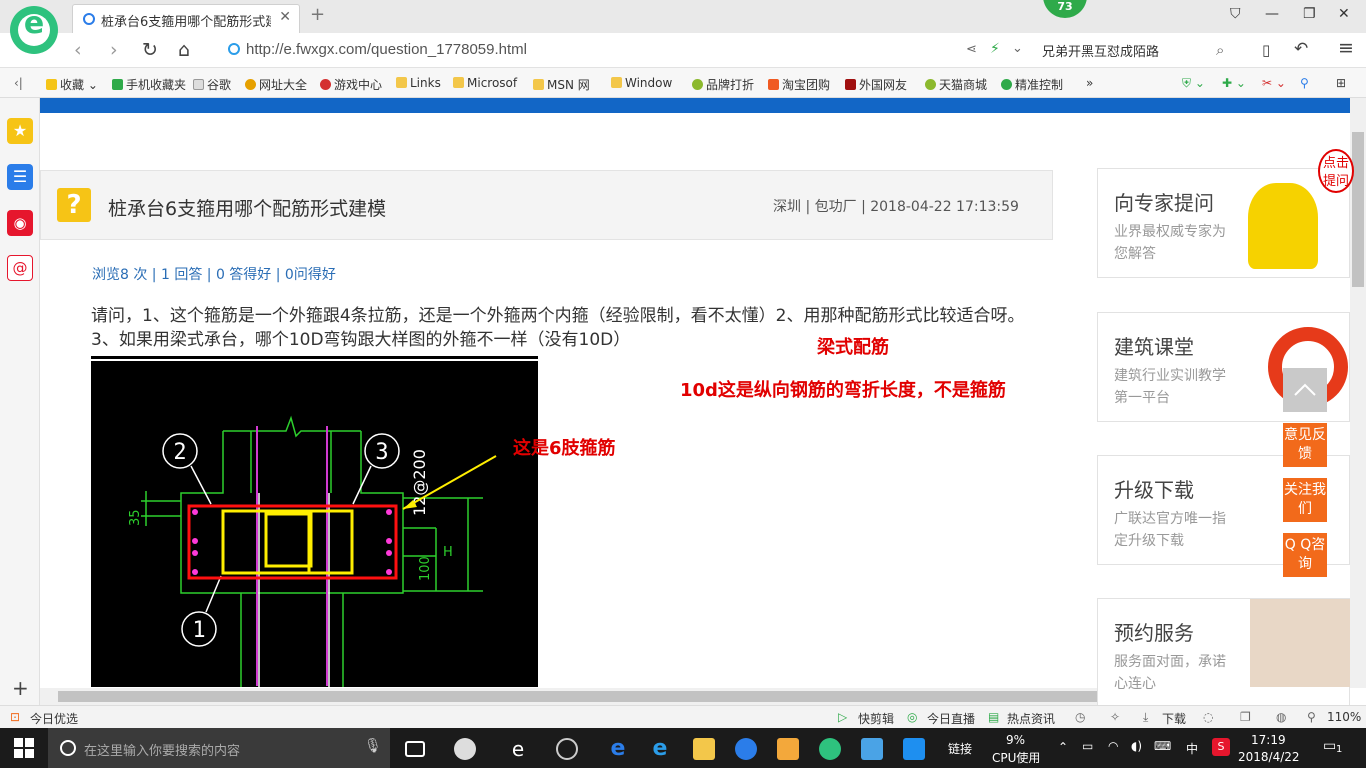 The image size is (1366, 768). What do you see at coordinates (914, 749) in the screenshot?
I see `app-plus-icon` at bounding box center [914, 749].